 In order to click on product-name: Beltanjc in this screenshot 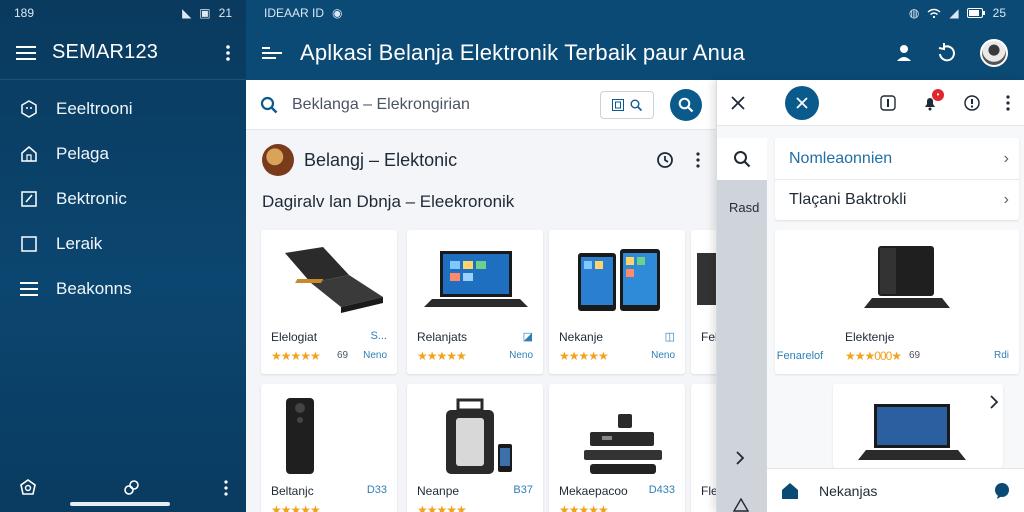, I will do `click(292, 491)`.